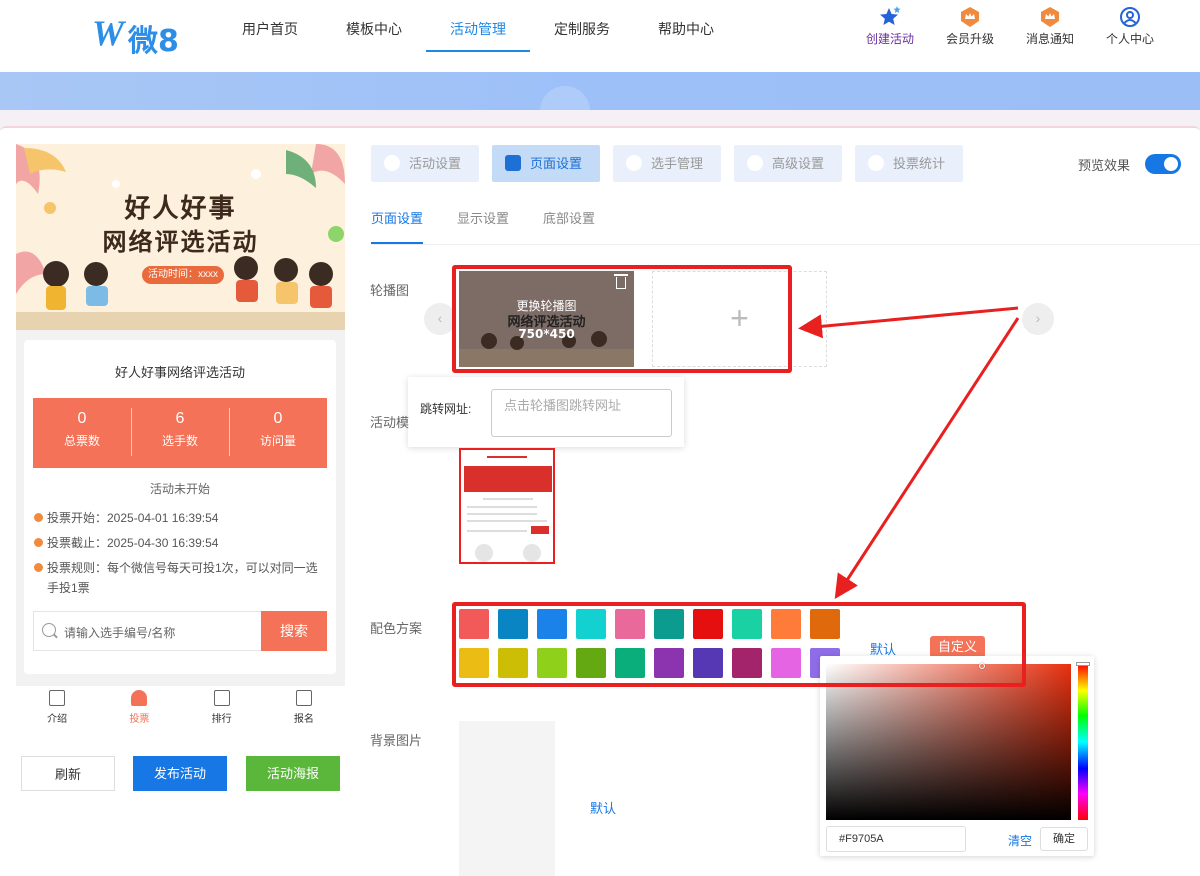 Image resolution: width=1200 pixels, height=876 pixels. I want to click on search-input: 请输入选手编号/名称, so click(119, 632).